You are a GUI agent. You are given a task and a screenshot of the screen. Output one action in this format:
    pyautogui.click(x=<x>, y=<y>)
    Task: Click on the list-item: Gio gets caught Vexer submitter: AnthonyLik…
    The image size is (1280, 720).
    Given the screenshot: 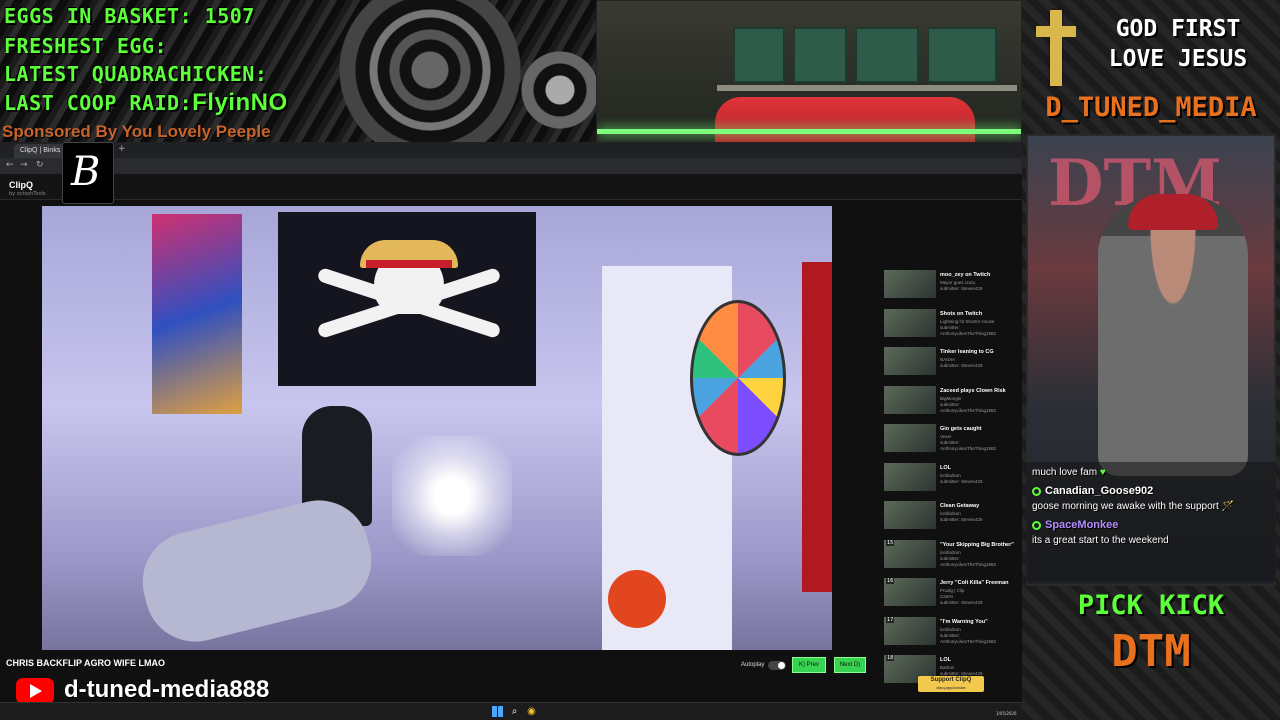 What is the action you would take?
    pyautogui.click(x=950, y=441)
    